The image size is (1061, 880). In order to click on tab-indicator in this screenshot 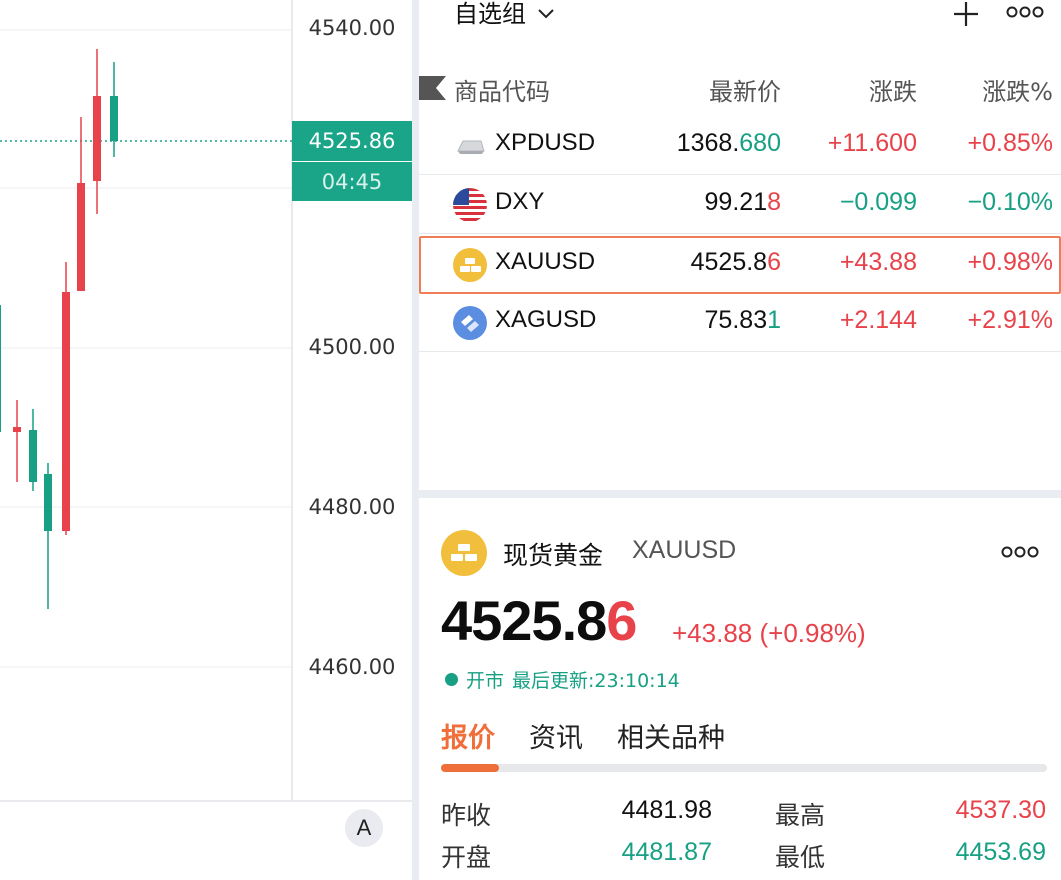, I will do `click(470, 768)`.